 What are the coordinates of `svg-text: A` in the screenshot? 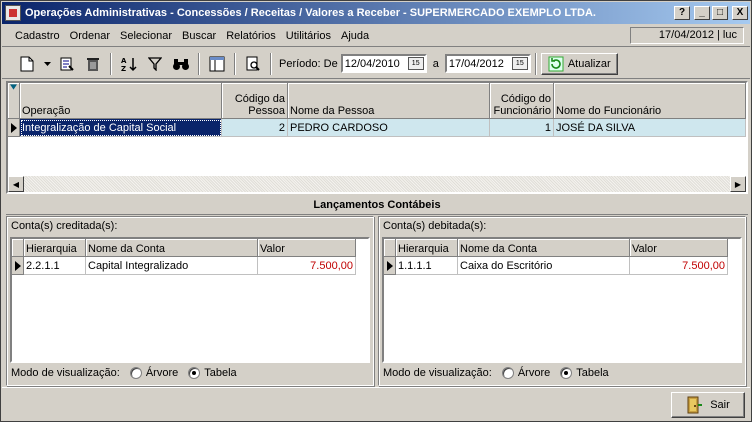 It's located at (124, 61).